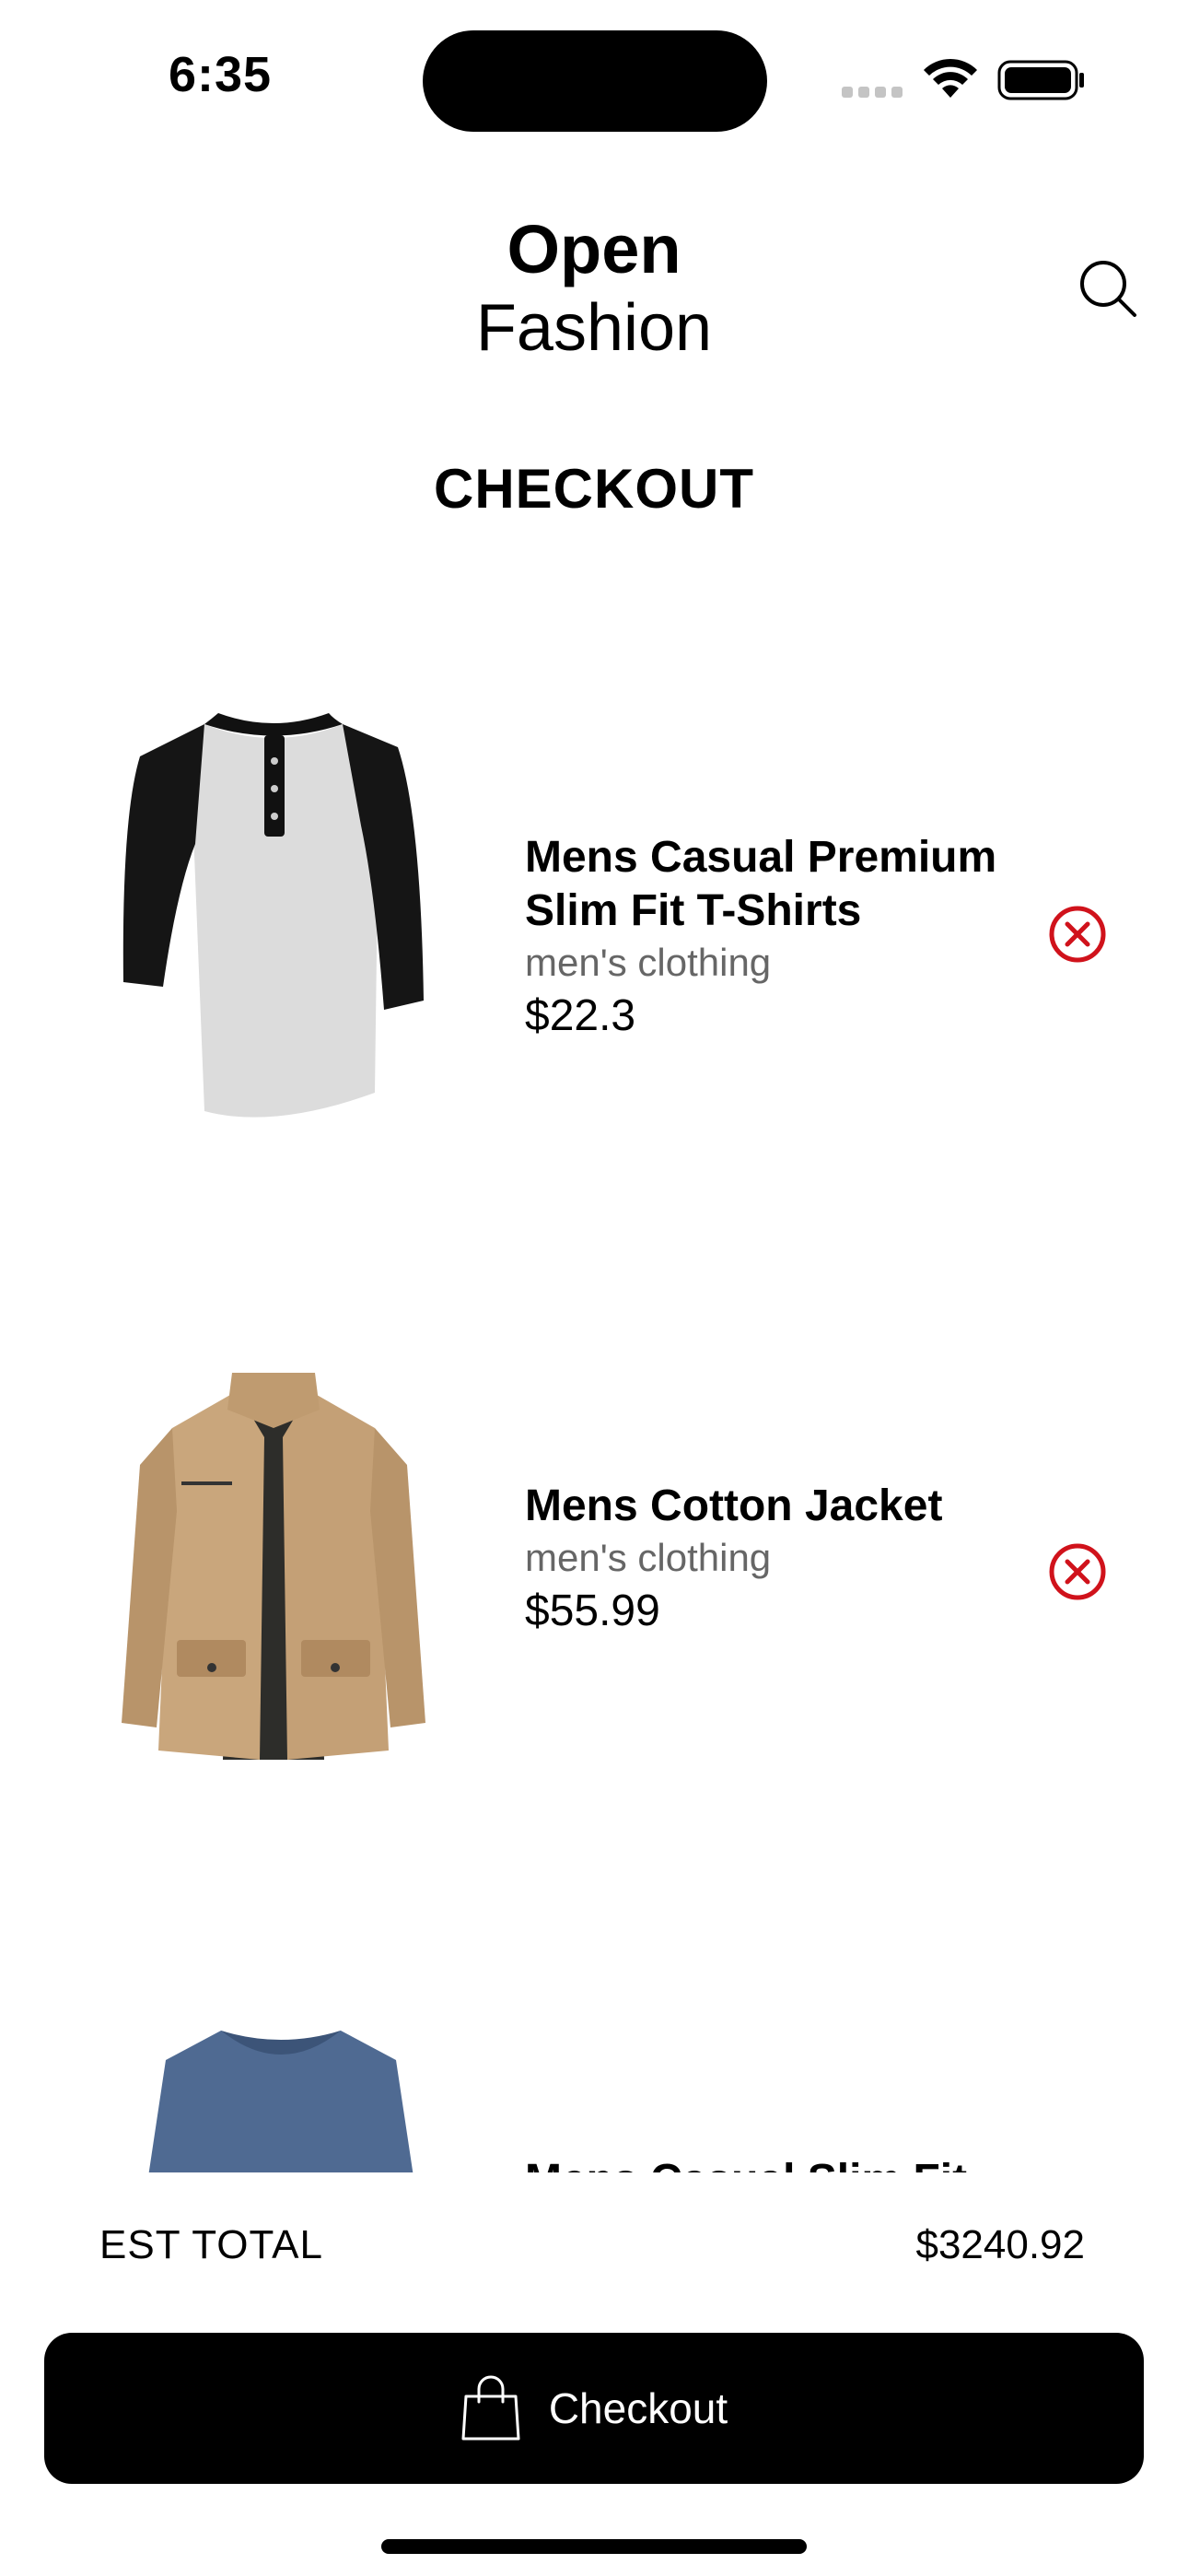  What do you see at coordinates (594, 328) in the screenshot?
I see `brand-subtitle: Fashion` at bounding box center [594, 328].